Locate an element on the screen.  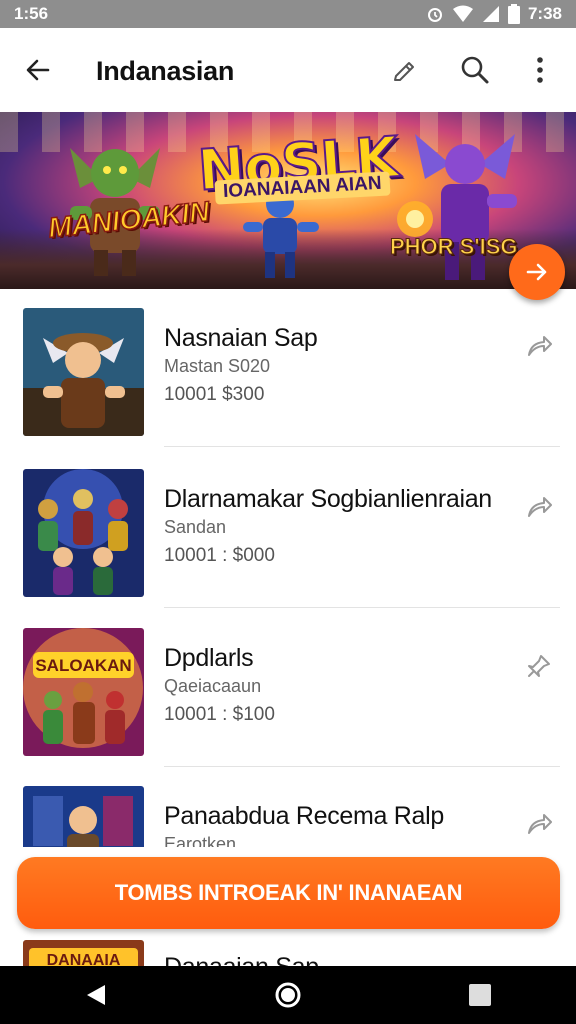
page-title: Indanasian is located at coordinates (165, 71).